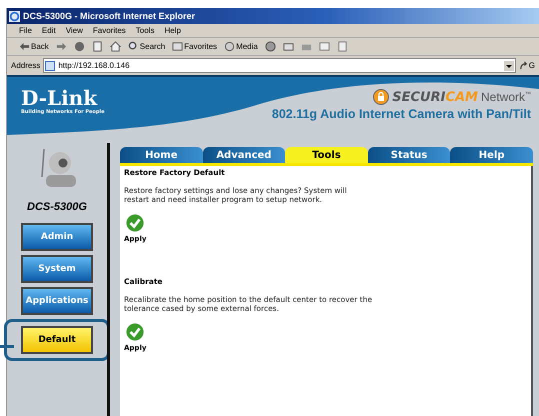 The width and height of the screenshot is (539, 416). I want to click on product-subtitle: 802.11g Audio Internet Camera with Pan/Tilt, so click(401, 114).